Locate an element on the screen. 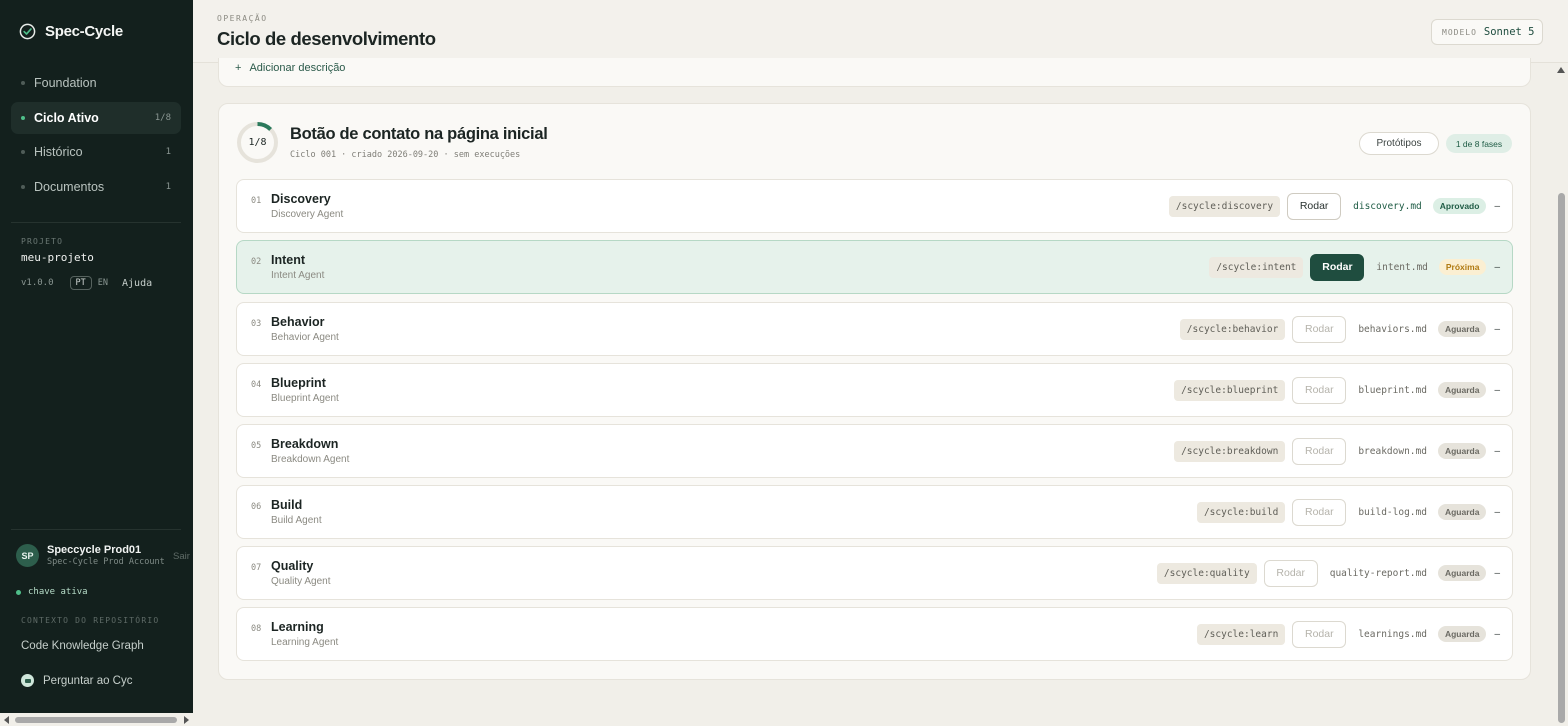 The width and height of the screenshot is (1568, 726). user-account: Spec-Cycle Prod Account is located at coordinates (106, 562).